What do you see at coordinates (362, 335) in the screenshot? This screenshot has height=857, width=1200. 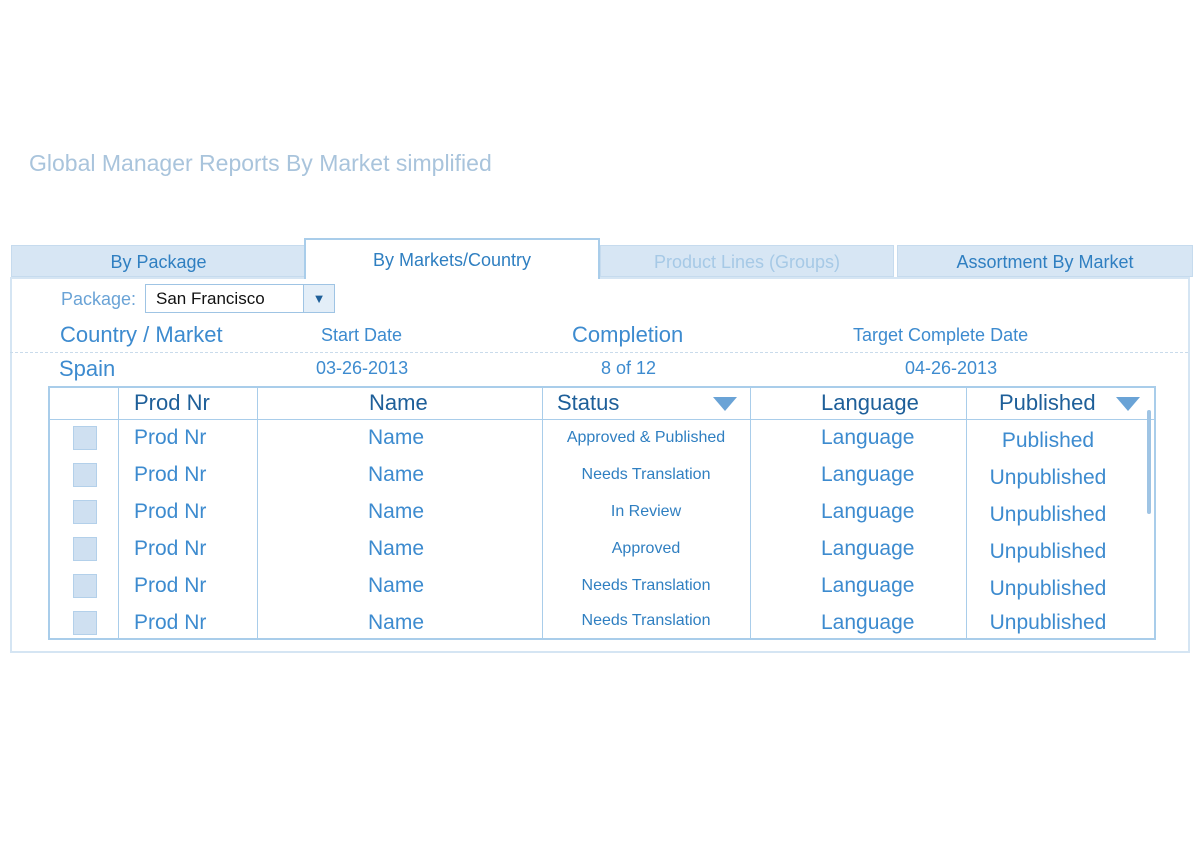 I see `start-date-header: Start Date` at bounding box center [362, 335].